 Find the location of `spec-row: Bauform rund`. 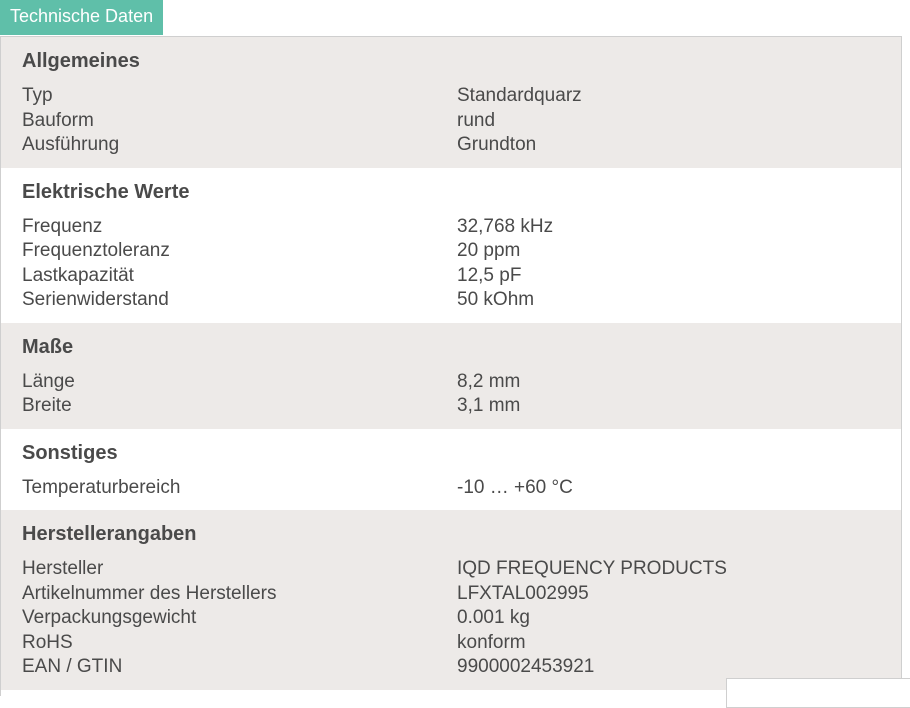

spec-row: Bauform rund is located at coordinates (451, 121).